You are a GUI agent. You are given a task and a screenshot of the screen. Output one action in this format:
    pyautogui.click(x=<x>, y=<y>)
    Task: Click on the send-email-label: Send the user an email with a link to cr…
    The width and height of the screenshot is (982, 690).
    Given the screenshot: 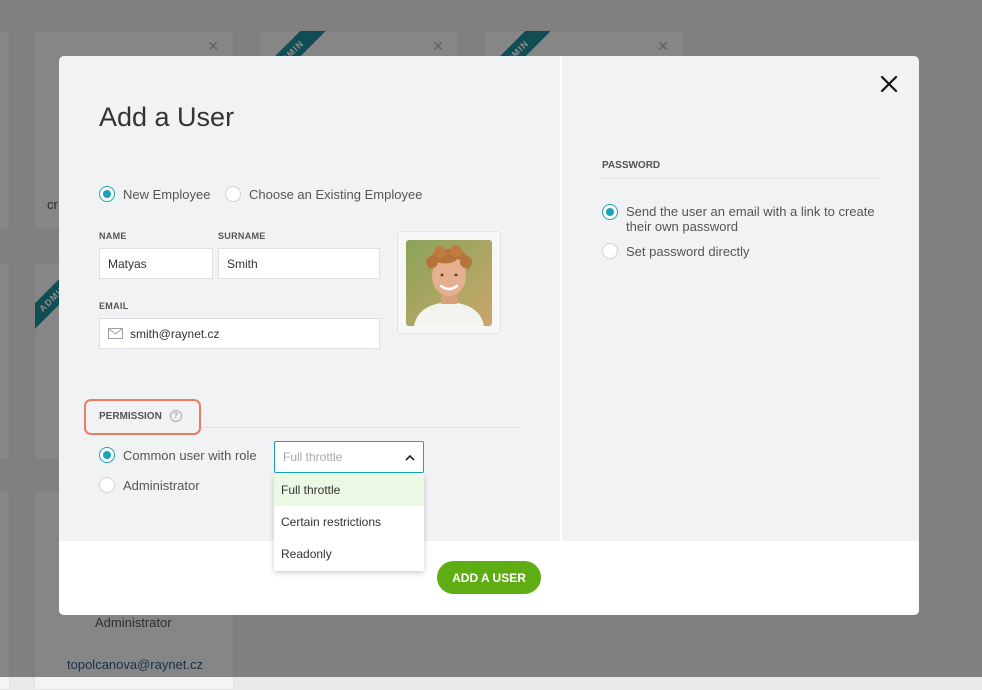 What is the action you would take?
    pyautogui.click(x=750, y=219)
    